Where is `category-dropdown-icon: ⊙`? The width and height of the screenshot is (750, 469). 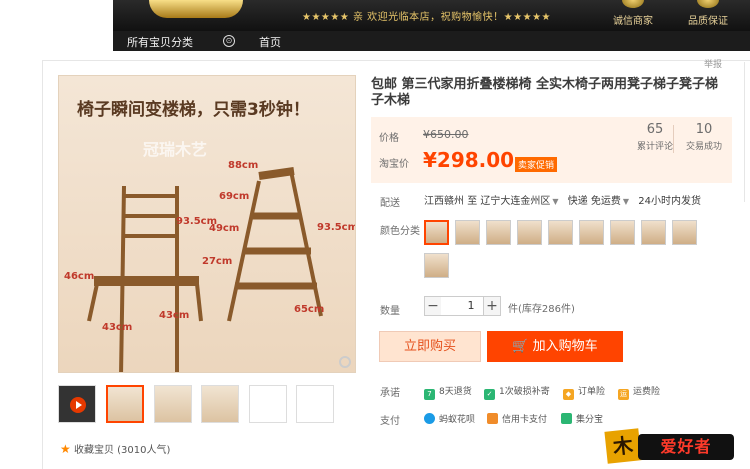
category-dropdown-icon: ⊙ is located at coordinates (229, 41).